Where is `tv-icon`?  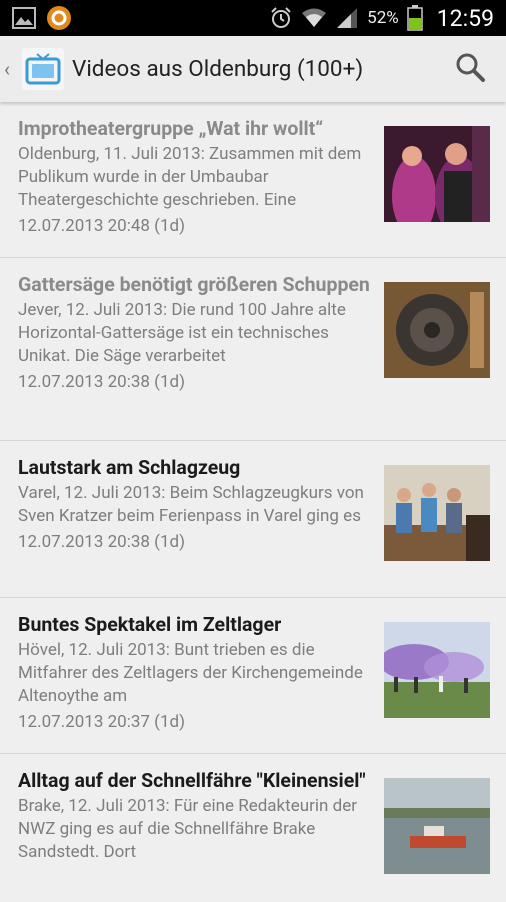 tv-icon is located at coordinates (43, 69).